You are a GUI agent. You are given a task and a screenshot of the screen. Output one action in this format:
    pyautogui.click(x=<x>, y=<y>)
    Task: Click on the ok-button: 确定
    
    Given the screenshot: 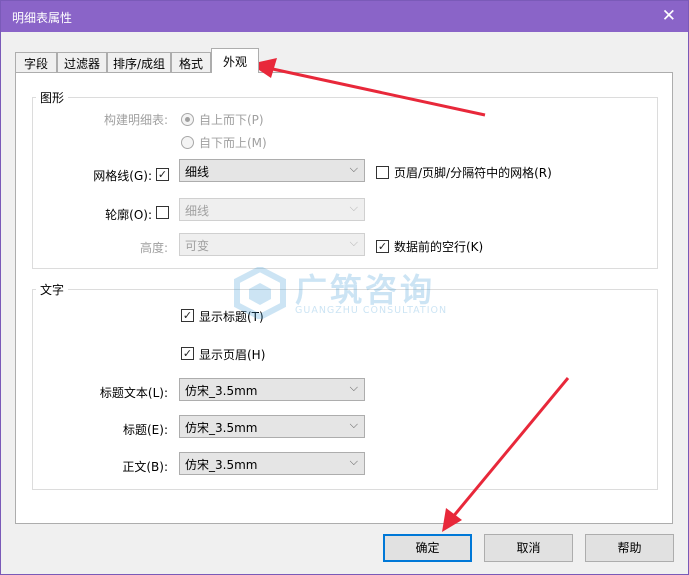 What is the action you would take?
    pyautogui.click(x=427, y=548)
    